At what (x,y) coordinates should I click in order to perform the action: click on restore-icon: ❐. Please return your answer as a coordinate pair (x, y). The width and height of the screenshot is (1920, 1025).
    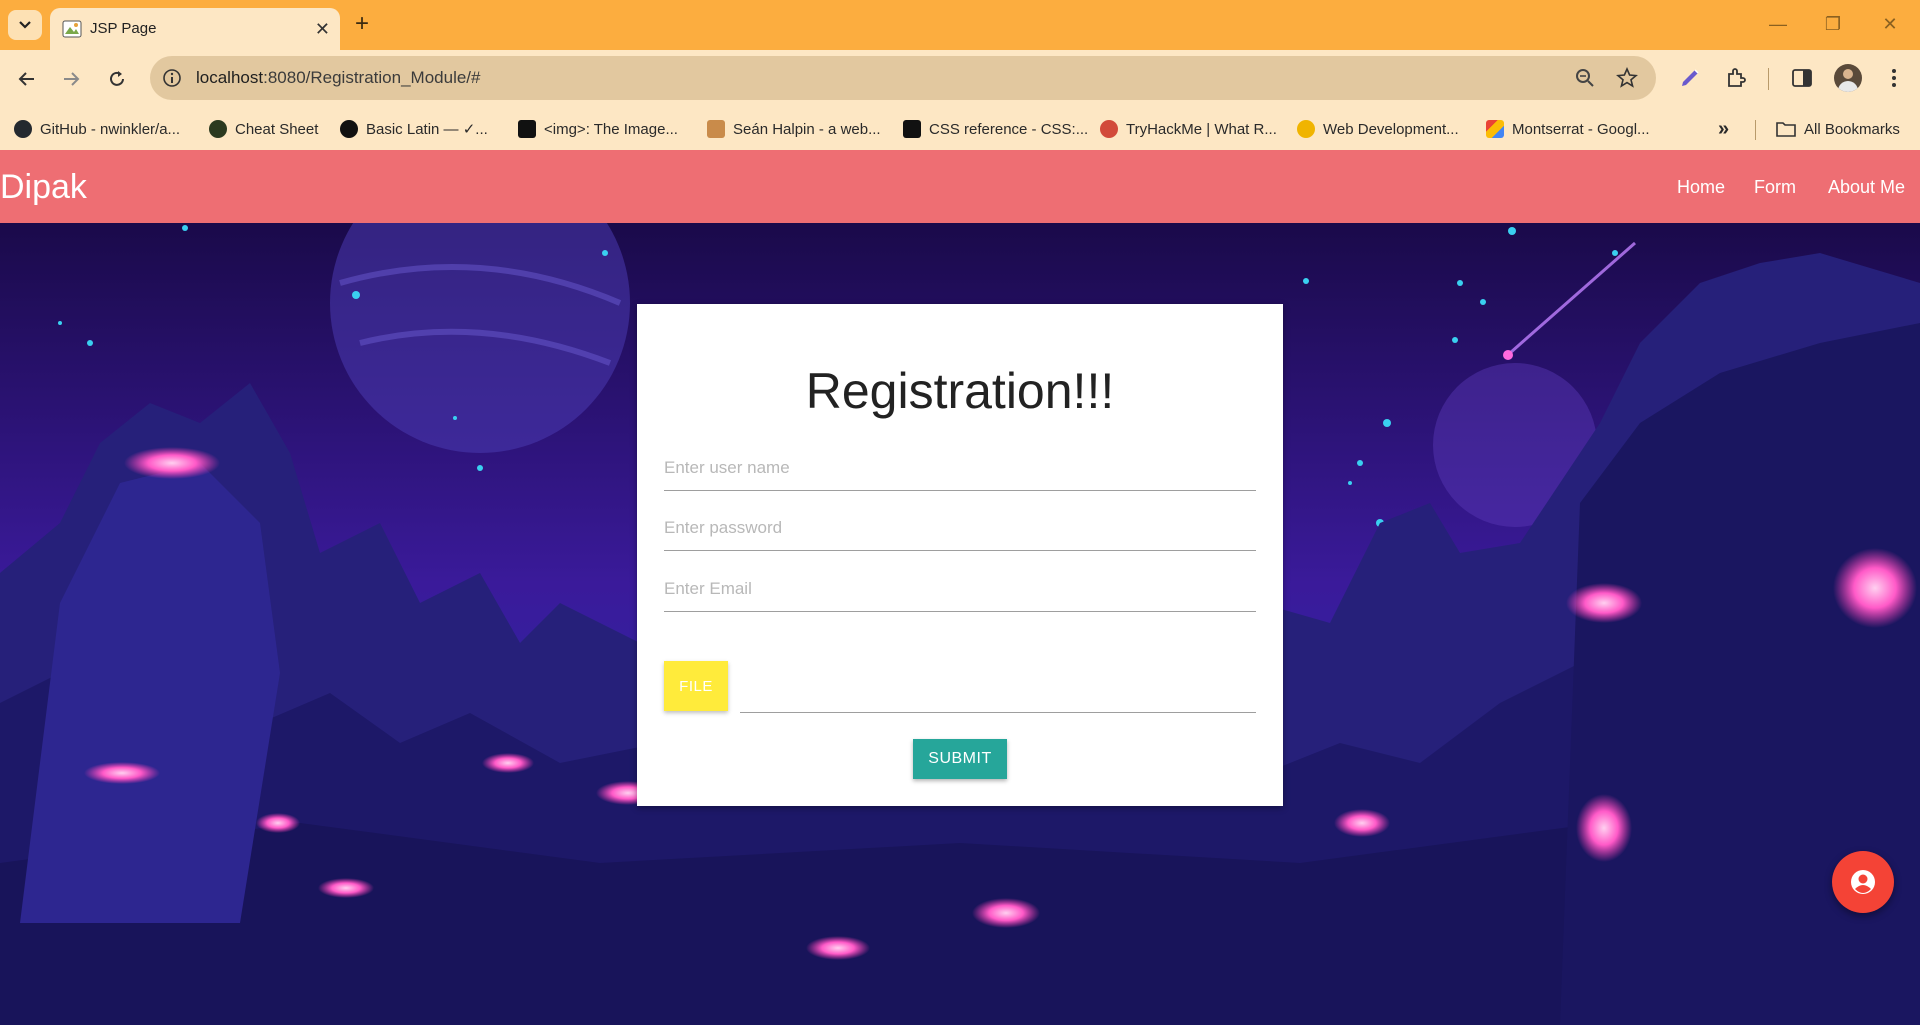
    Looking at the image, I should click on (1833, 24).